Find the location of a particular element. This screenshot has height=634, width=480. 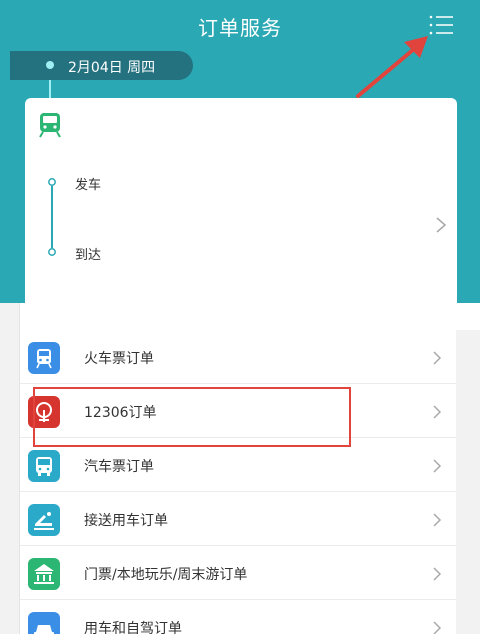

bus-icon is located at coordinates (44, 466).